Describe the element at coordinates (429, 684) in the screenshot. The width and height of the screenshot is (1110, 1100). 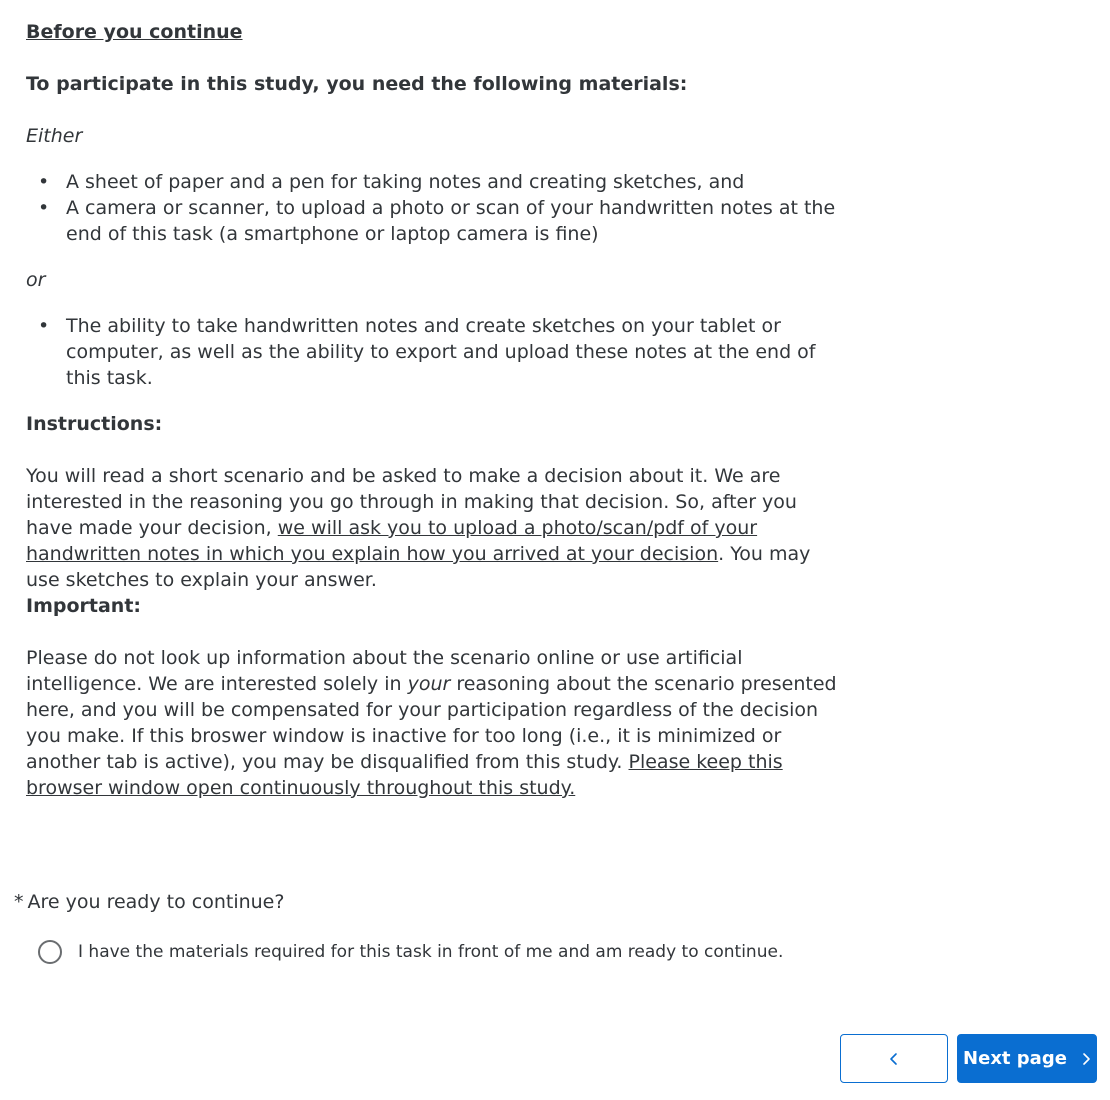
I see `important-text-italic: your` at that location.